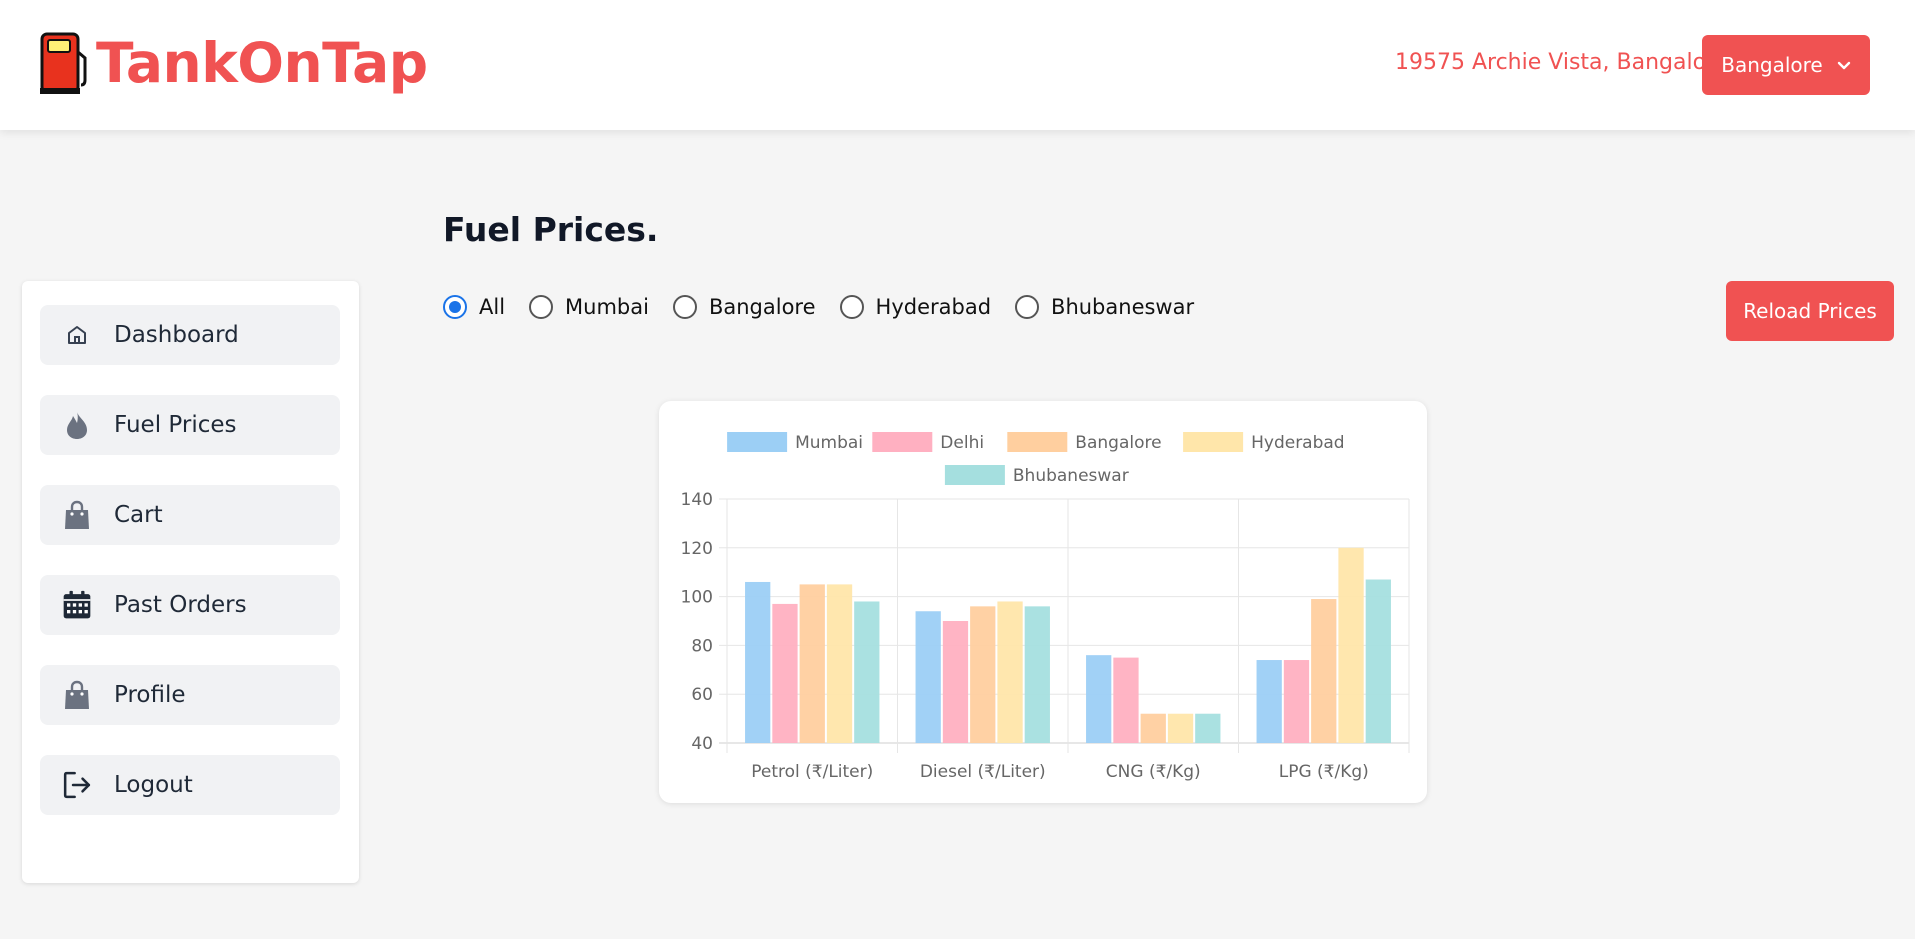  Describe the element at coordinates (190, 515) in the screenshot. I see `sidebar-item-cart: Cart` at that location.